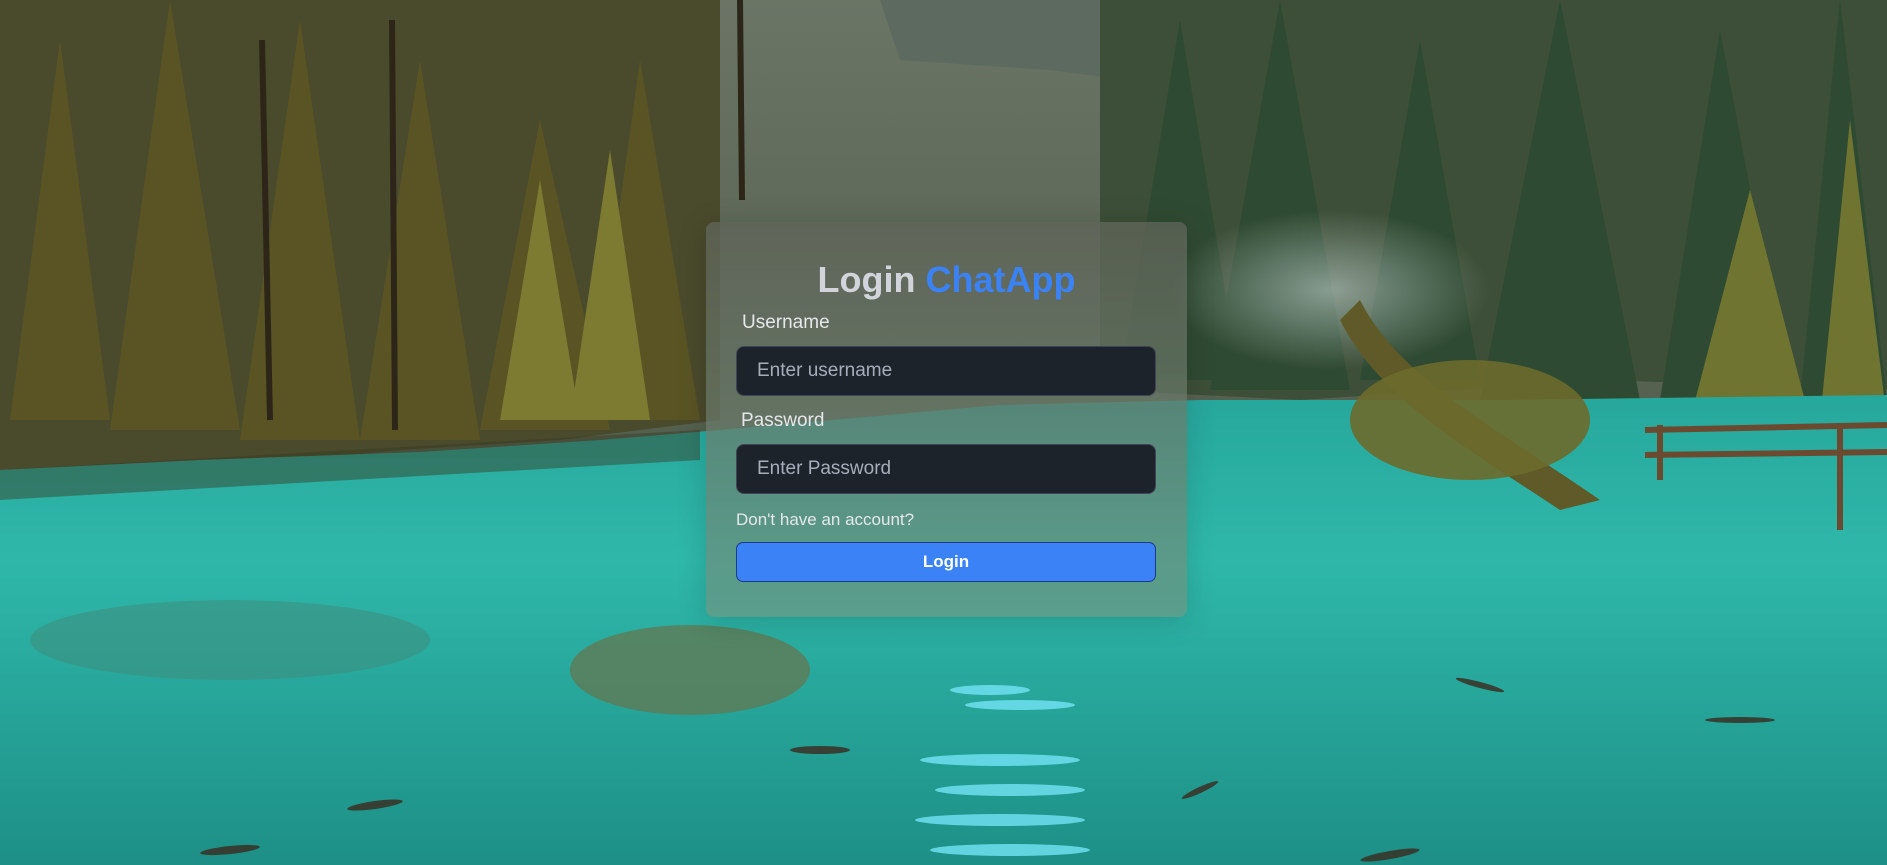  What do you see at coordinates (783, 420) in the screenshot?
I see `password-label: Password` at bounding box center [783, 420].